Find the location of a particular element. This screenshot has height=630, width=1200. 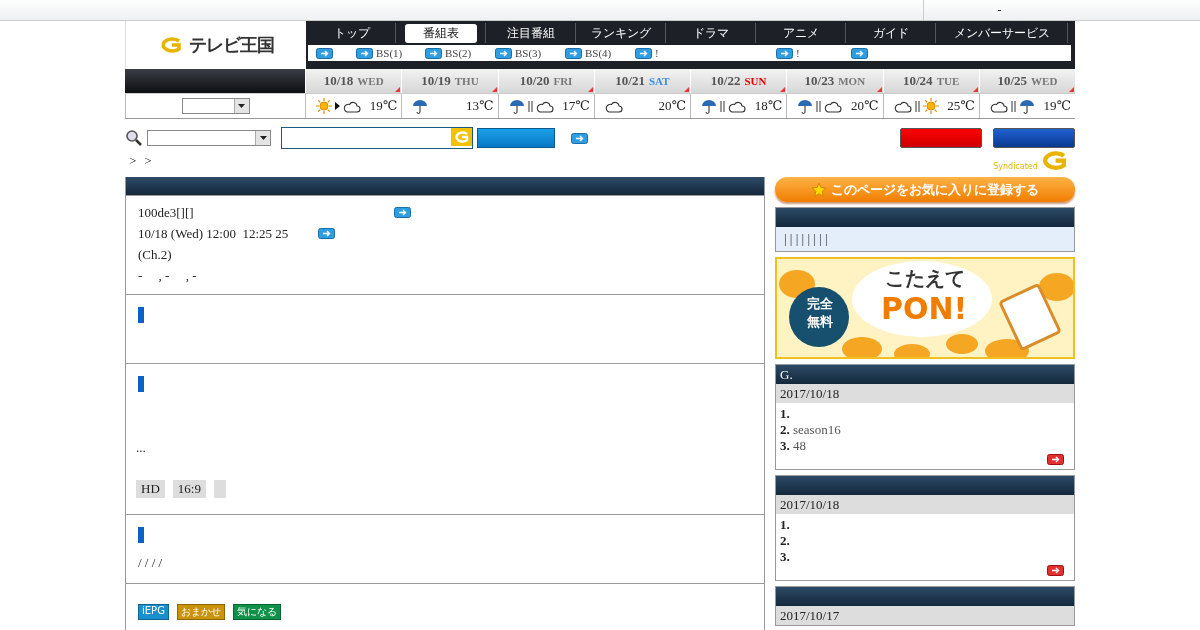

panel-title: G. is located at coordinates (786, 374).